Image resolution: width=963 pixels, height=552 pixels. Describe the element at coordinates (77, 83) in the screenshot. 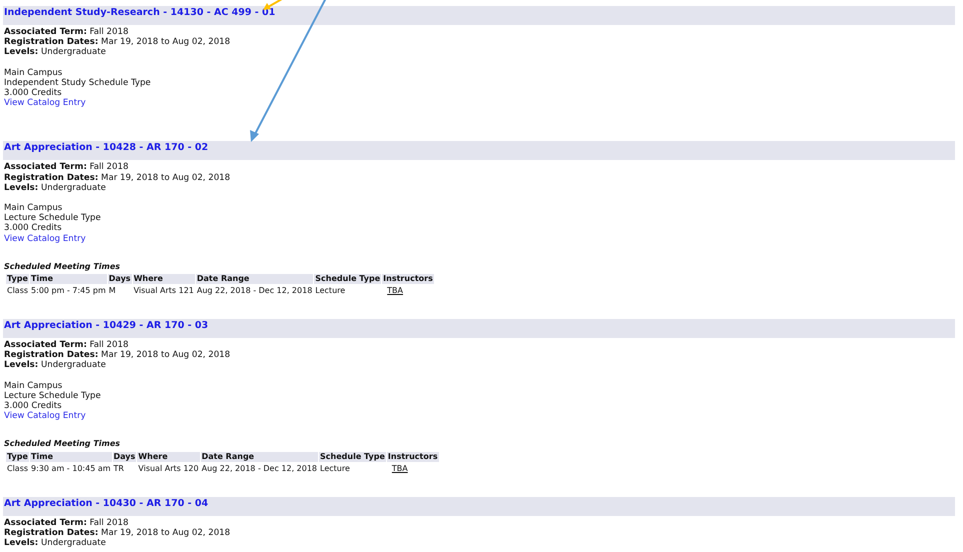

I see `info-line: Independent Study Schedule Type` at that location.